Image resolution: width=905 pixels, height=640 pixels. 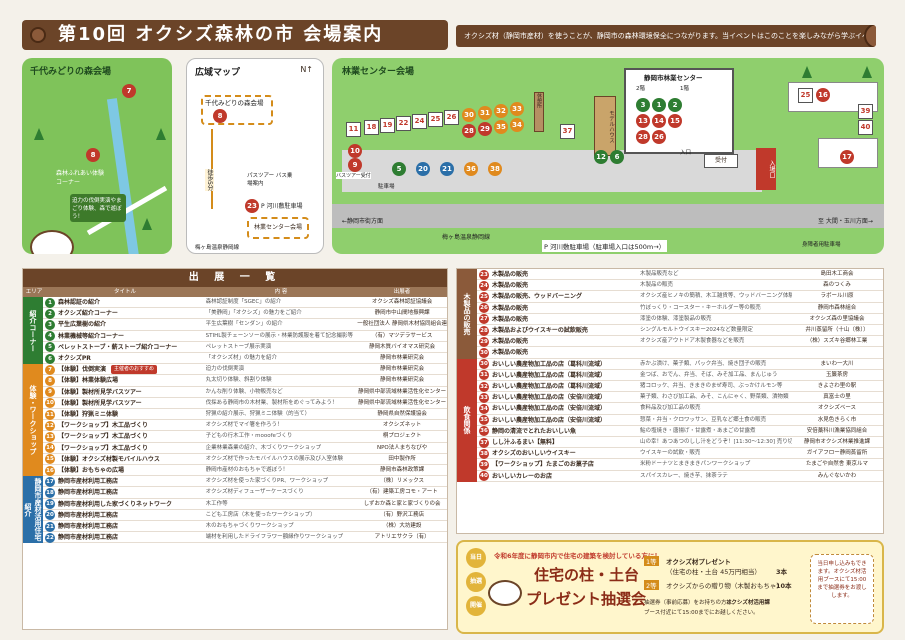 What do you see at coordinates (484, 285) in the screenshot?
I see `row-number: 24` at bounding box center [484, 285].